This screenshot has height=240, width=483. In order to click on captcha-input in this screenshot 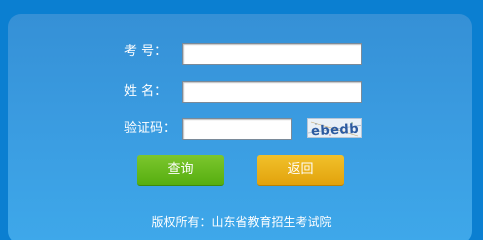, I will do `click(237, 129)`.